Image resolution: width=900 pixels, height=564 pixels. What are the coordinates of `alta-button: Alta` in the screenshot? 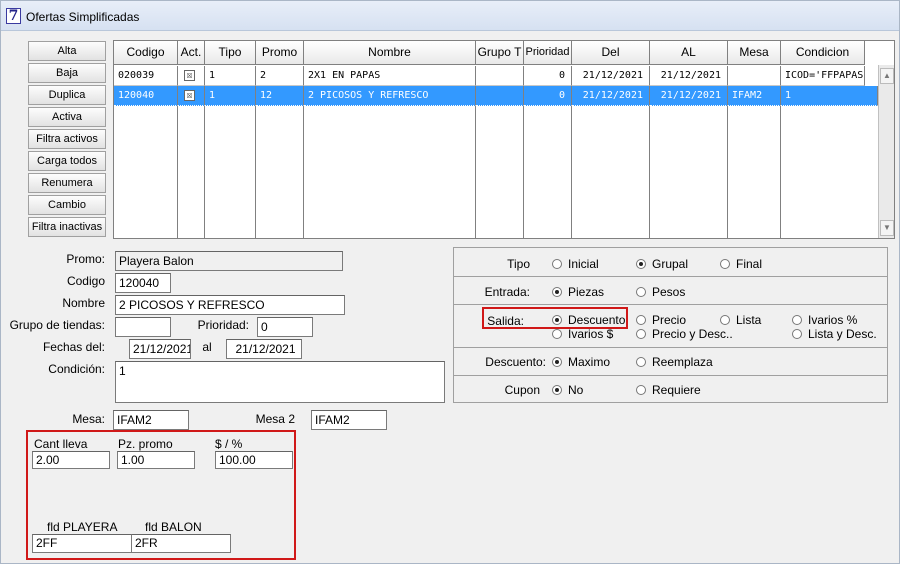 It's located at (67, 51).